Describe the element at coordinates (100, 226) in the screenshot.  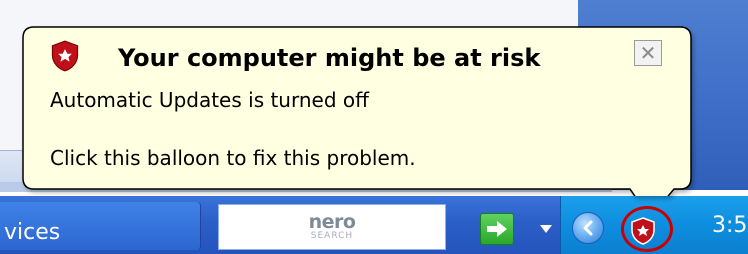
I see `taskbar-window-button: vices` at that location.